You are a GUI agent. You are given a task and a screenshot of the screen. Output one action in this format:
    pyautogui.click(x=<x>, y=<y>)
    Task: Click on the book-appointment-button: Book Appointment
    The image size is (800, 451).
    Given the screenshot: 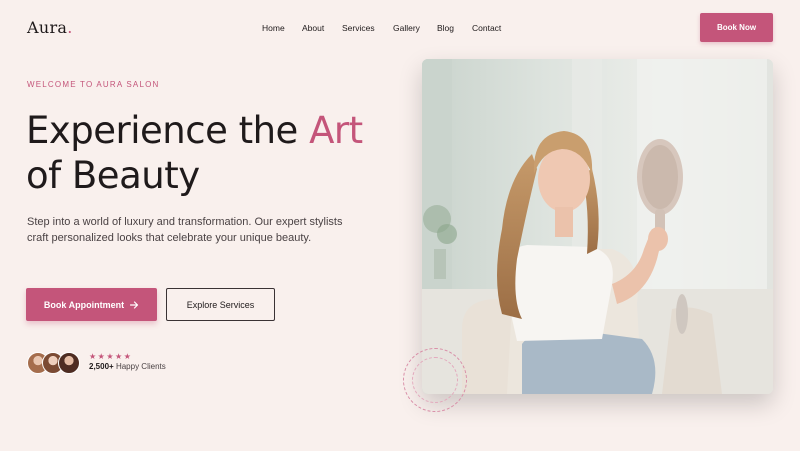 What is the action you would take?
    pyautogui.click(x=91, y=304)
    